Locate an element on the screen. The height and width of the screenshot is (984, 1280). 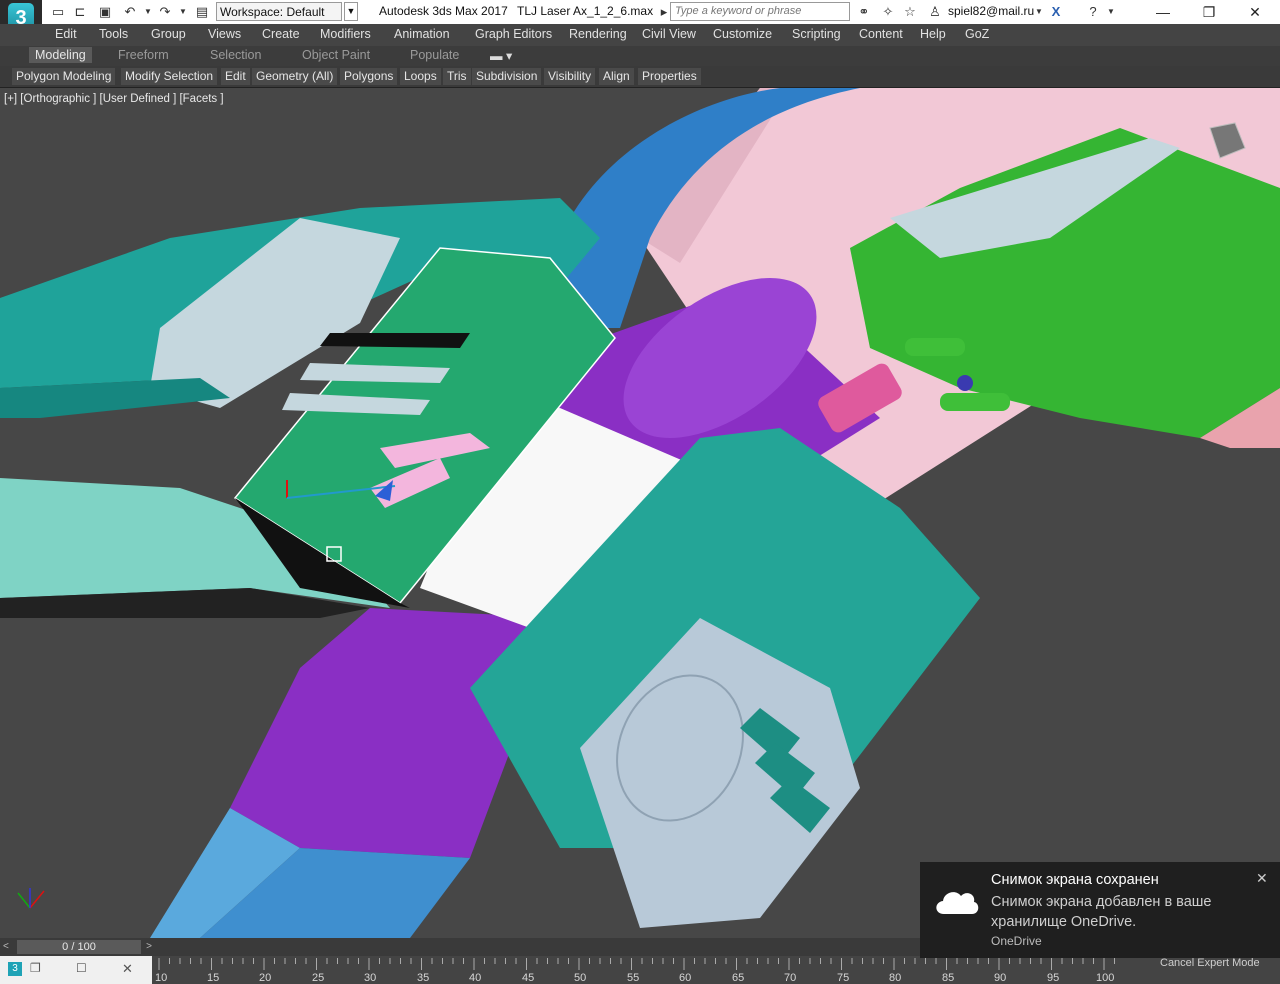
menu-scripting: Scripting is located at coordinates (816, 34).